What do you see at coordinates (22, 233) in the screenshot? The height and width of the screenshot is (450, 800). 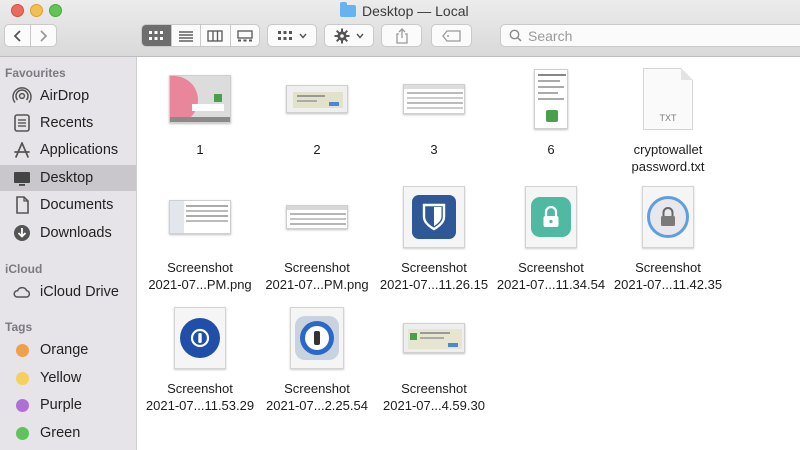 I see `downloads-icon` at bounding box center [22, 233].